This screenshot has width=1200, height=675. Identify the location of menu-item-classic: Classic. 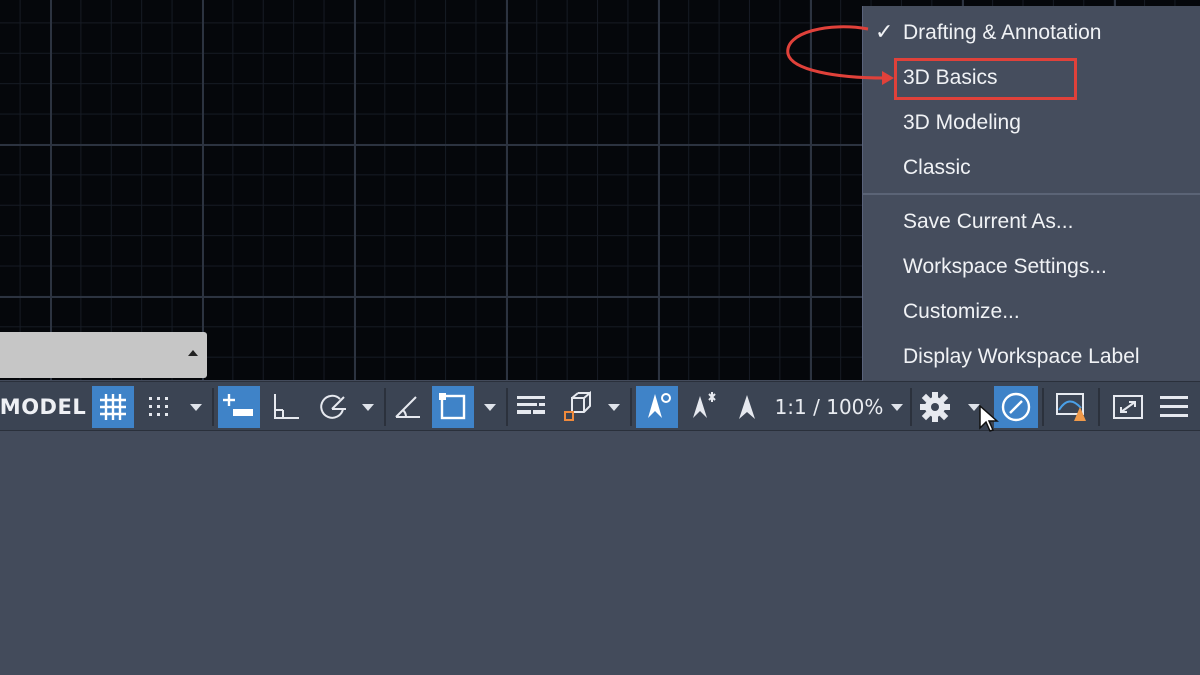
(1031, 168).